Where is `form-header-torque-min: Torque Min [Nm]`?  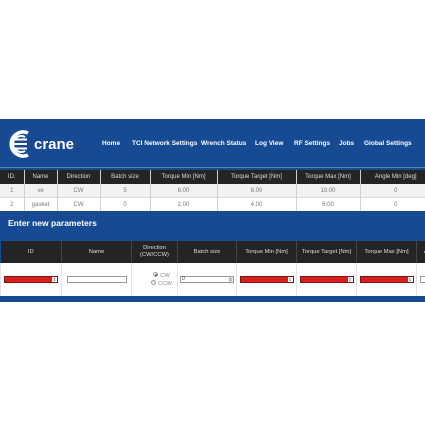 form-header-torque-min: Torque Min [Nm] is located at coordinates (266, 252).